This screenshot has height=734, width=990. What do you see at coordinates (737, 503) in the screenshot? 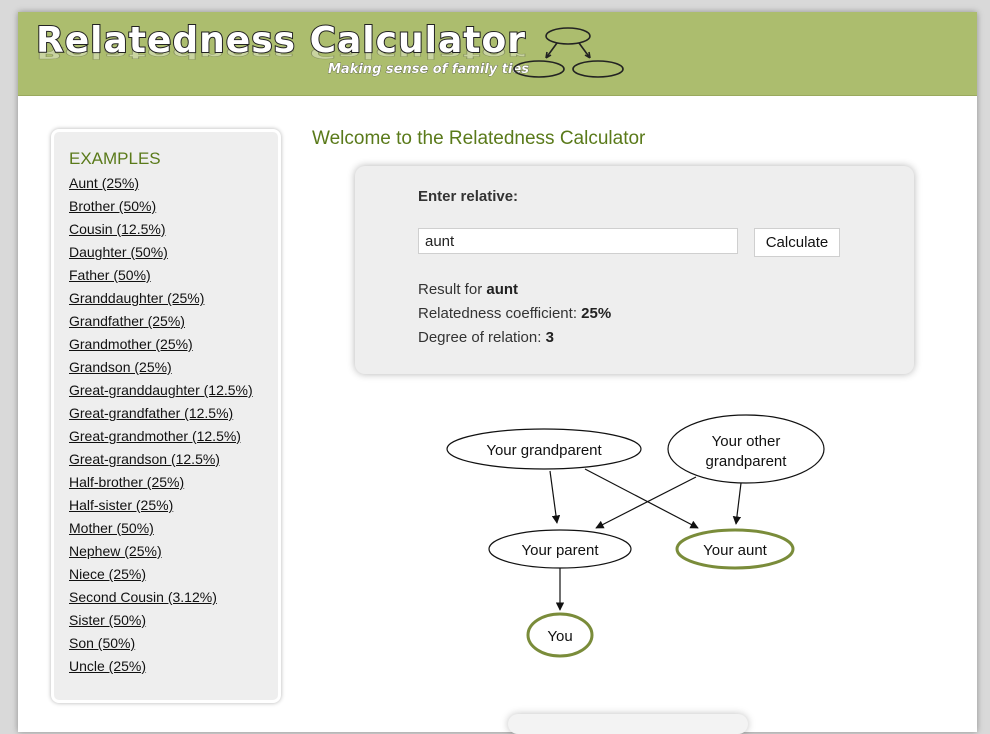
I see `edge-other-grandparent-to-aunt` at bounding box center [737, 503].